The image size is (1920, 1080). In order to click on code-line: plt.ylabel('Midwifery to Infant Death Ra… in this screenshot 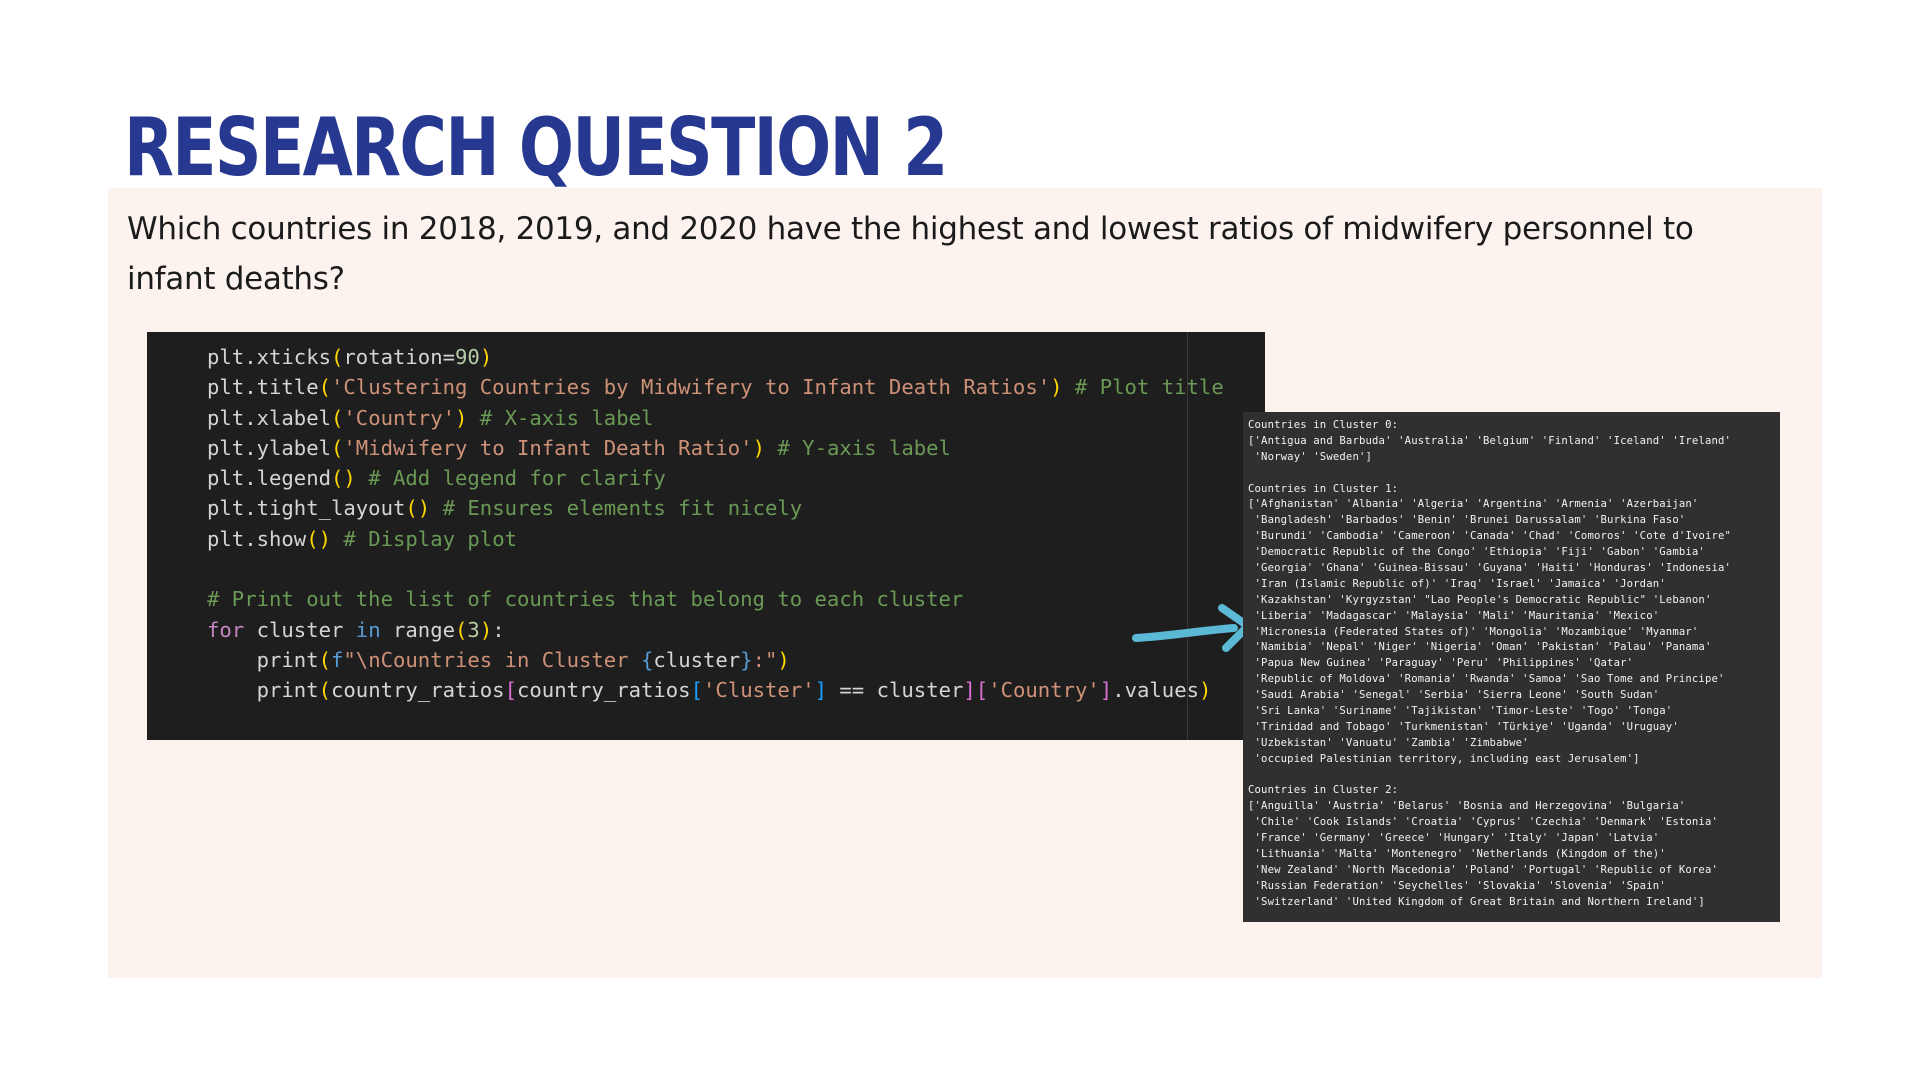, I will do `click(715, 448)`.